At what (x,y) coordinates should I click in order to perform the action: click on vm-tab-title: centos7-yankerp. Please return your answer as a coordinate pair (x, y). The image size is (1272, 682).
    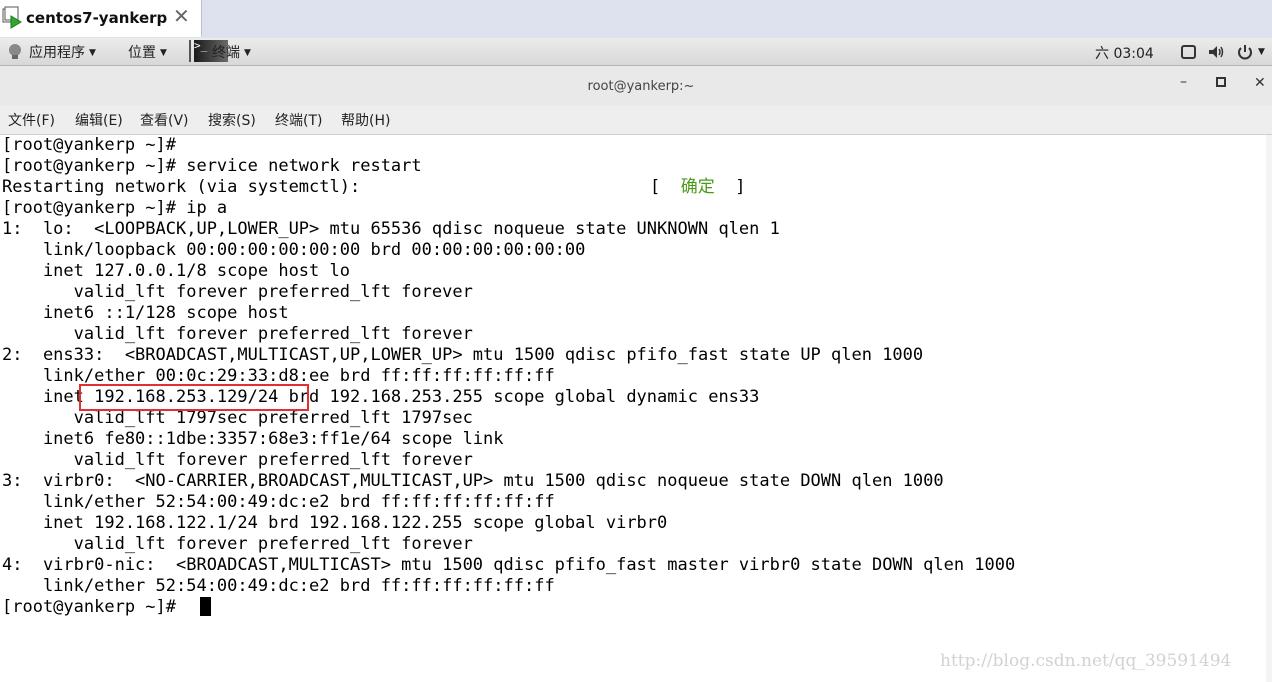
    Looking at the image, I should click on (97, 18).